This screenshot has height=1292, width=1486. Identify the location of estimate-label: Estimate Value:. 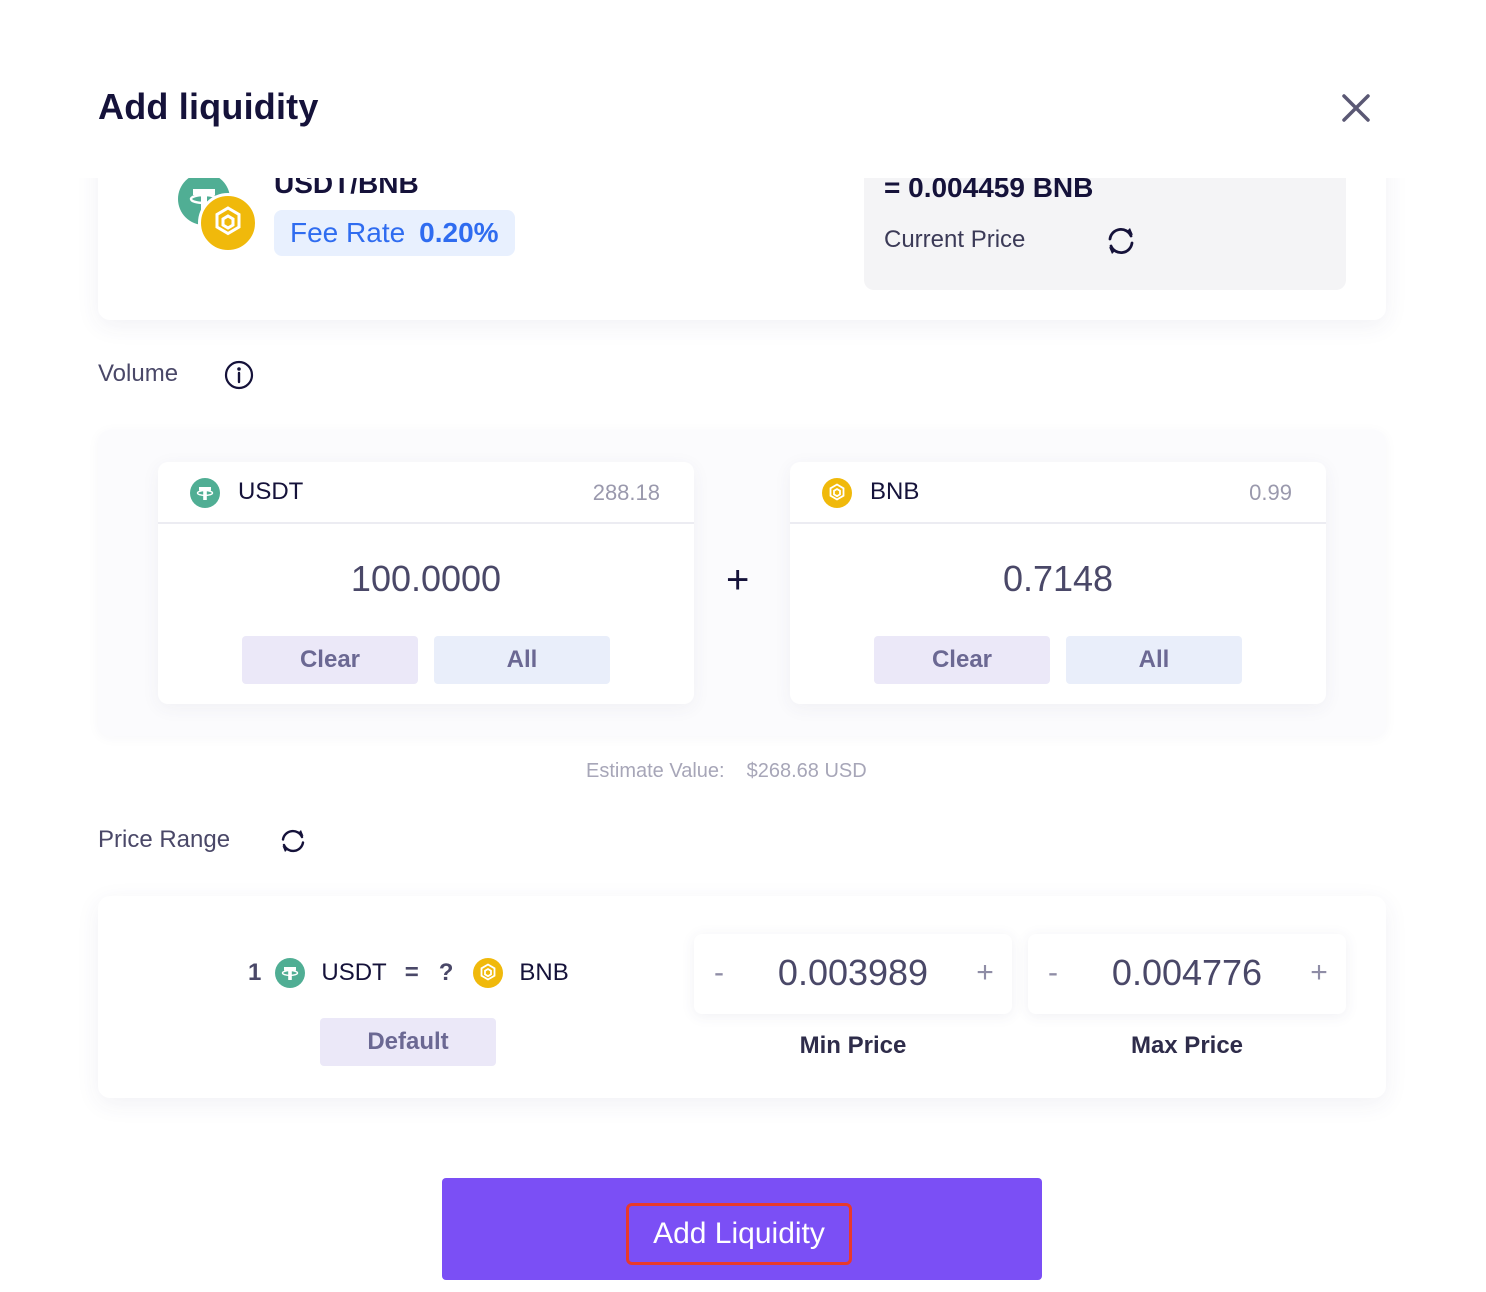
(655, 771).